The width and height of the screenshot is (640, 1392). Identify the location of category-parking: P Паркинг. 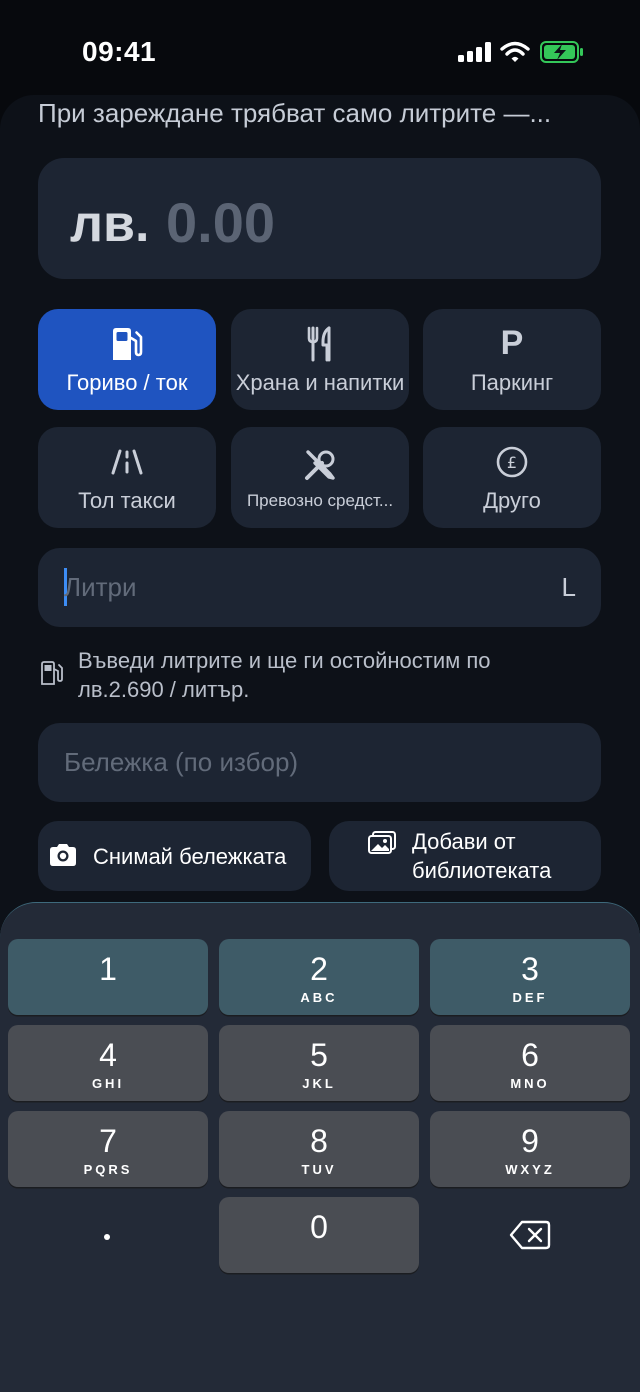
(512, 359).